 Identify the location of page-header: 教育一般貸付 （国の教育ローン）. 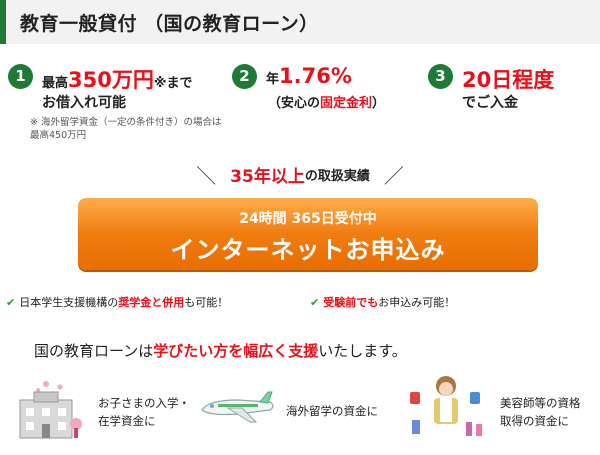
(300, 22).